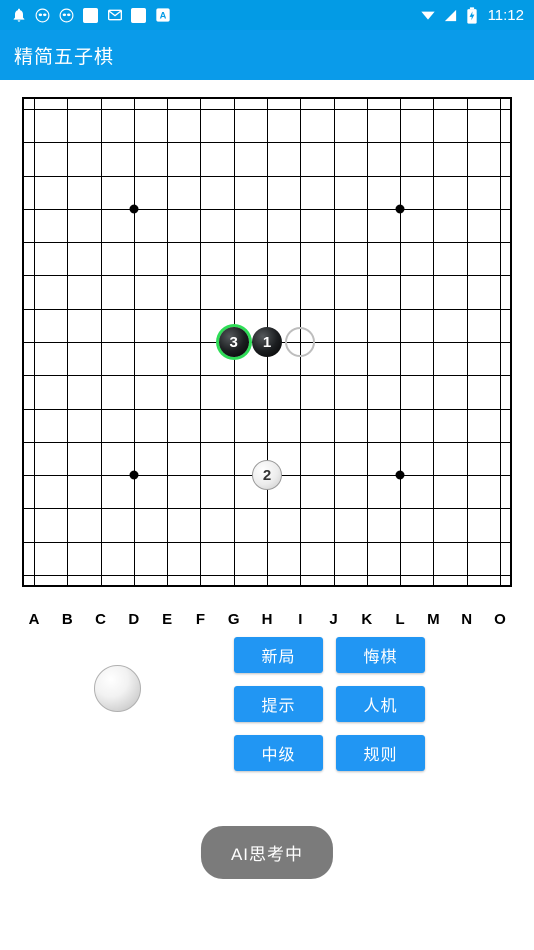 The height and width of the screenshot is (950, 534). Describe the element at coordinates (428, 15) in the screenshot. I see `wifi-icon` at that location.